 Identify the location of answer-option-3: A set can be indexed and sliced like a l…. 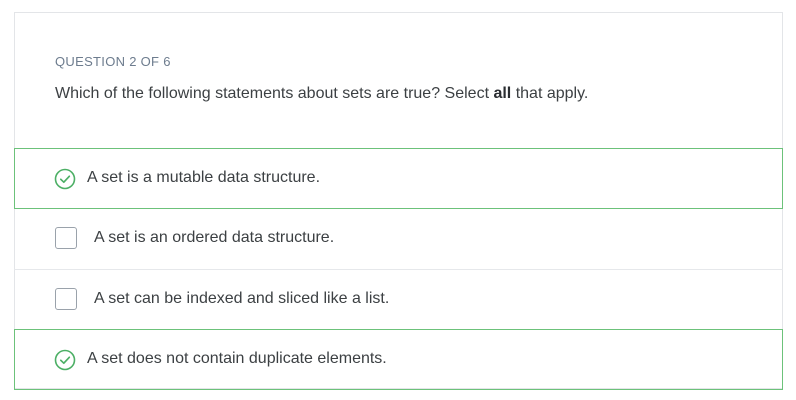
(398, 299).